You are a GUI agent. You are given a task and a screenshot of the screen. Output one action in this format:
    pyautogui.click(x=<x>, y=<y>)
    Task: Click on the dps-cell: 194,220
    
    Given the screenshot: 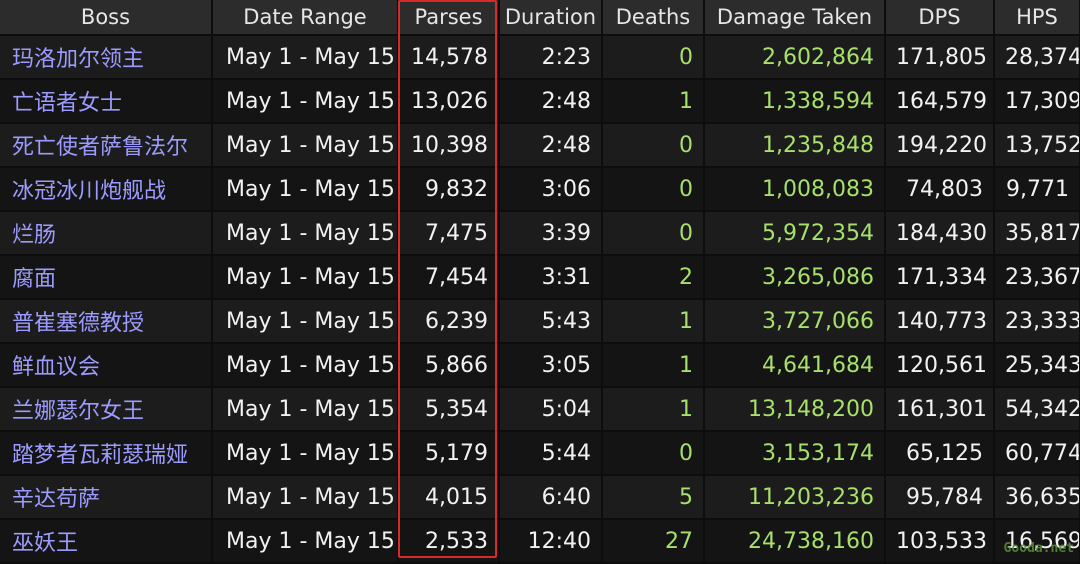 What is the action you would take?
    pyautogui.click(x=940, y=145)
    